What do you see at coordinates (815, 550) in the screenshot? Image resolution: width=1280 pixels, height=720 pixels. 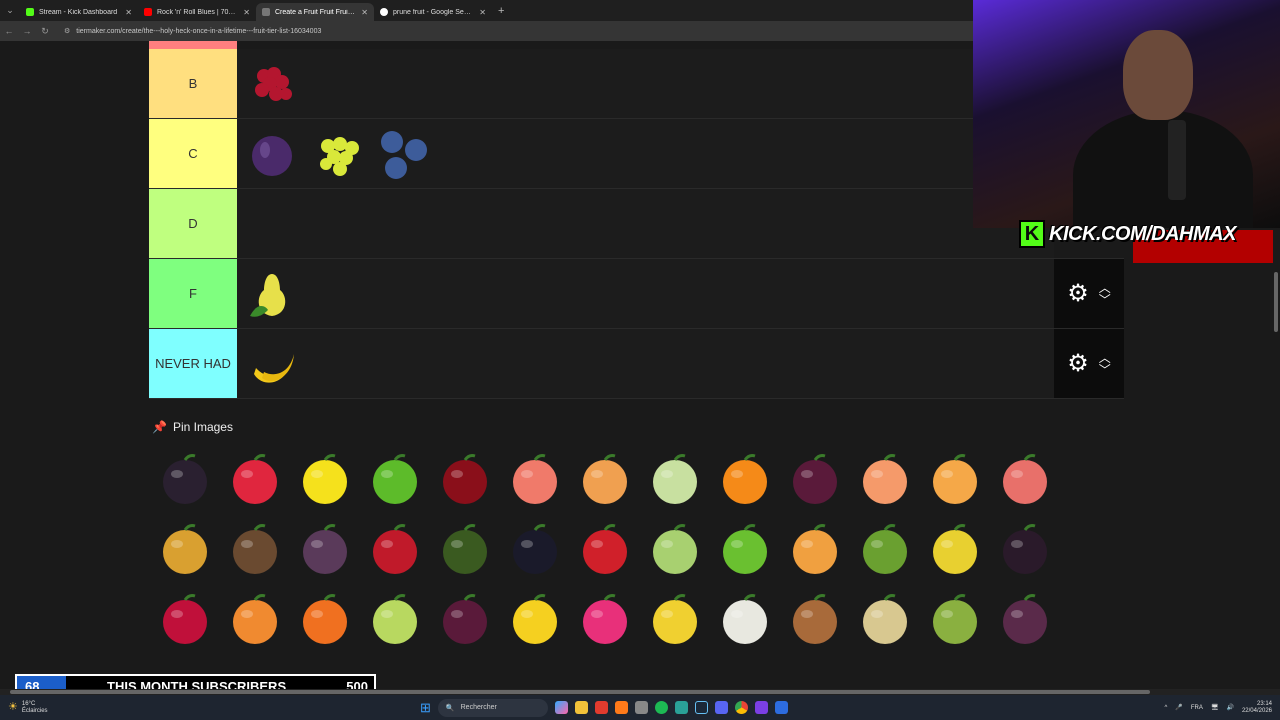 I see `melon-slice-icon` at bounding box center [815, 550].